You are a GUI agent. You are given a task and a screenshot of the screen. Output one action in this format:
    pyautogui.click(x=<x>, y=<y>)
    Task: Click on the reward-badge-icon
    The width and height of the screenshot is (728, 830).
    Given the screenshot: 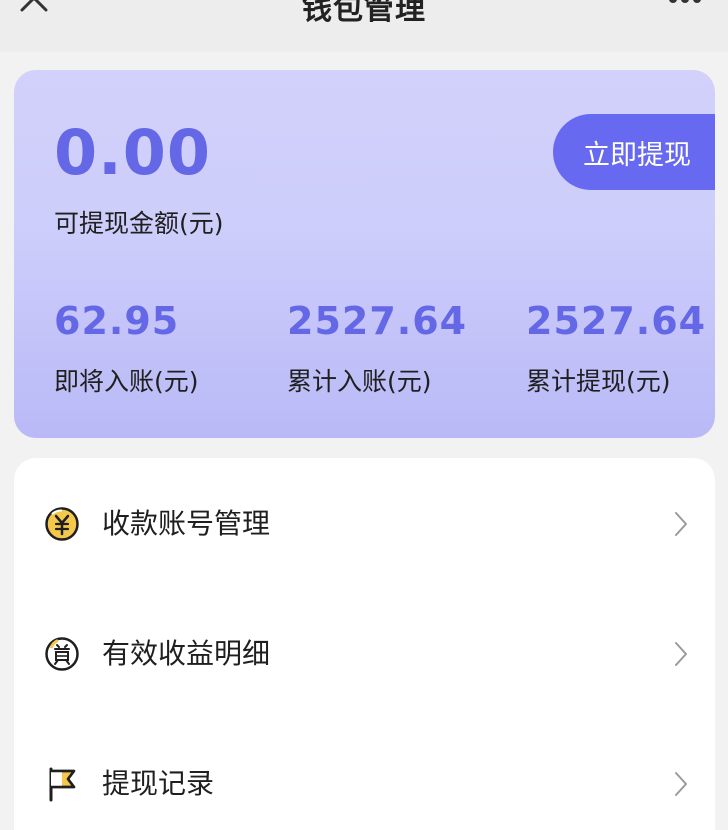 What is the action you would take?
    pyautogui.click(x=62, y=654)
    